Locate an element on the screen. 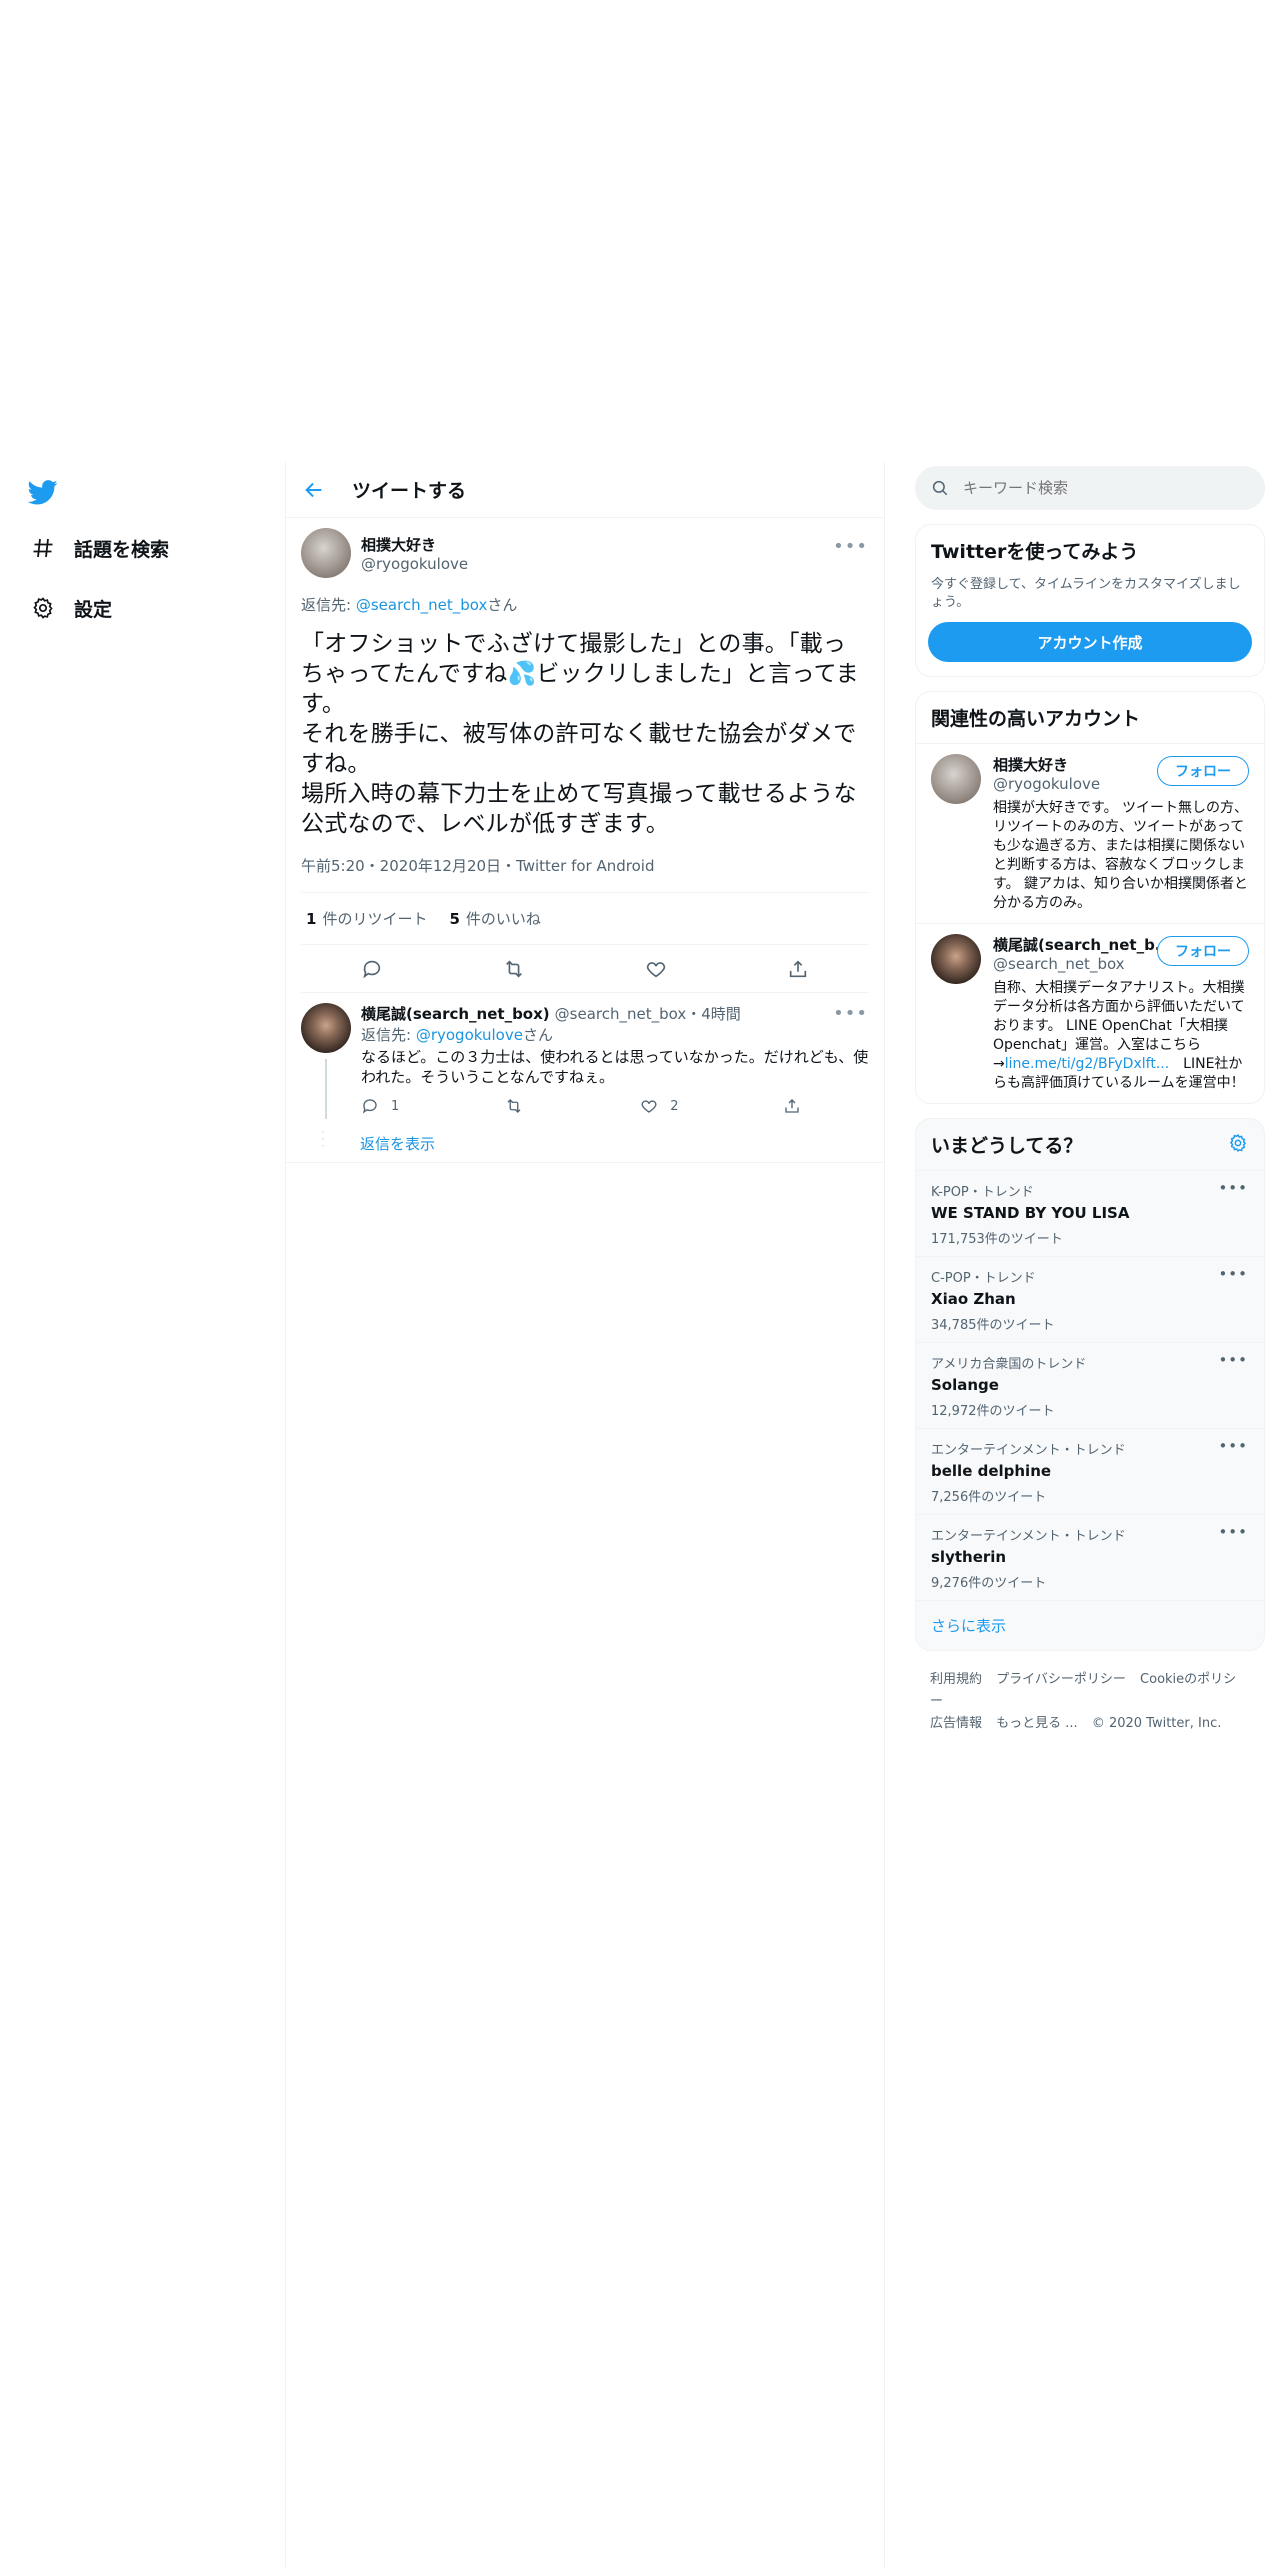  reply-suffix: さん is located at coordinates (537, 1035).